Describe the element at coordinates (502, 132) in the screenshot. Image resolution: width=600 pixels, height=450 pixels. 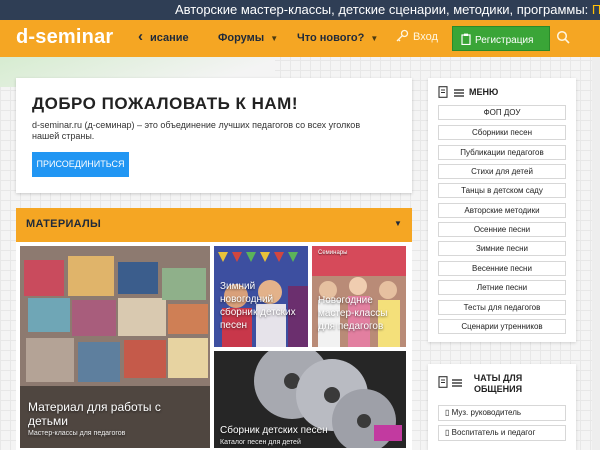
I see `menu-item-song-collections: Сборники песен` at that location.